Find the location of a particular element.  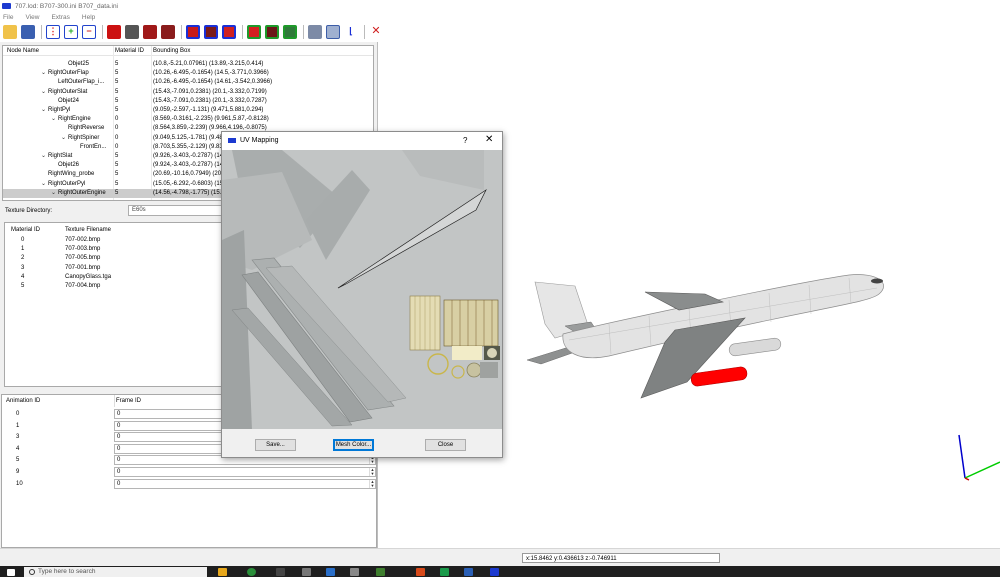

save-button is located at coordinates (28, 31).